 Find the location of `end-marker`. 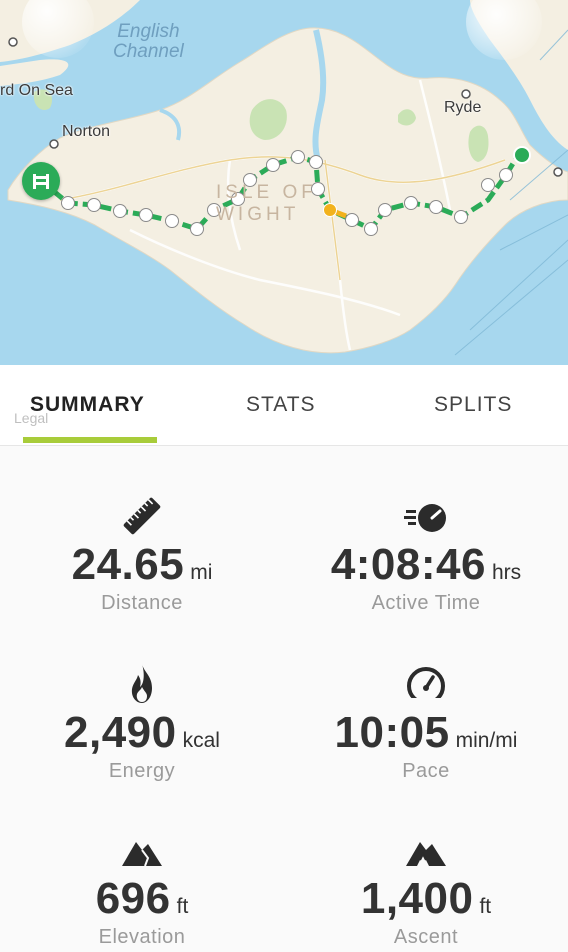

end-marker is located at coordinates (522, 155).